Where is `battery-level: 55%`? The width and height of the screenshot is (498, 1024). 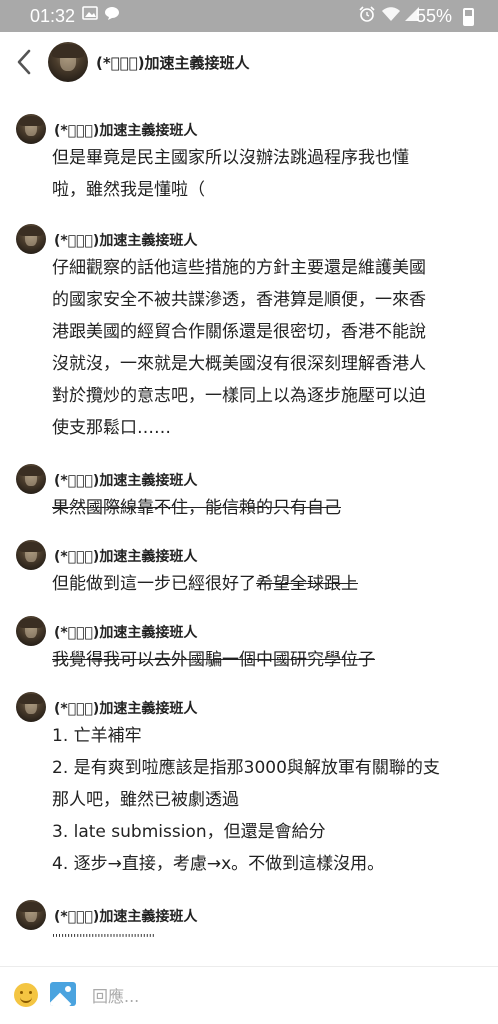 battery-level: 55% is located at coordinates (433, 16).